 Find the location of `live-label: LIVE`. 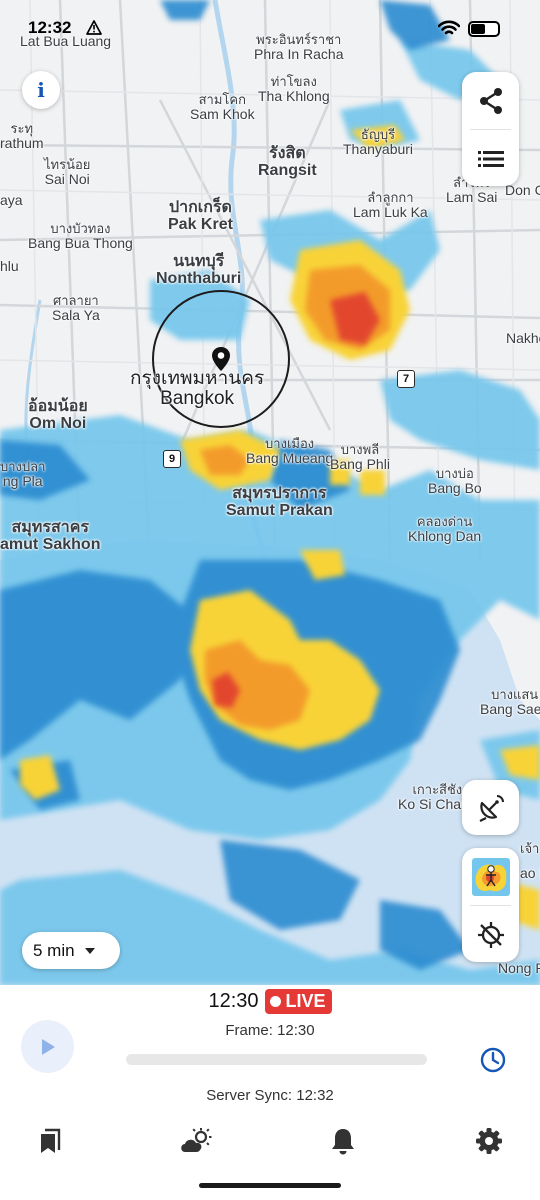

live-label: LIVE is located at coordinates (305, 1001).